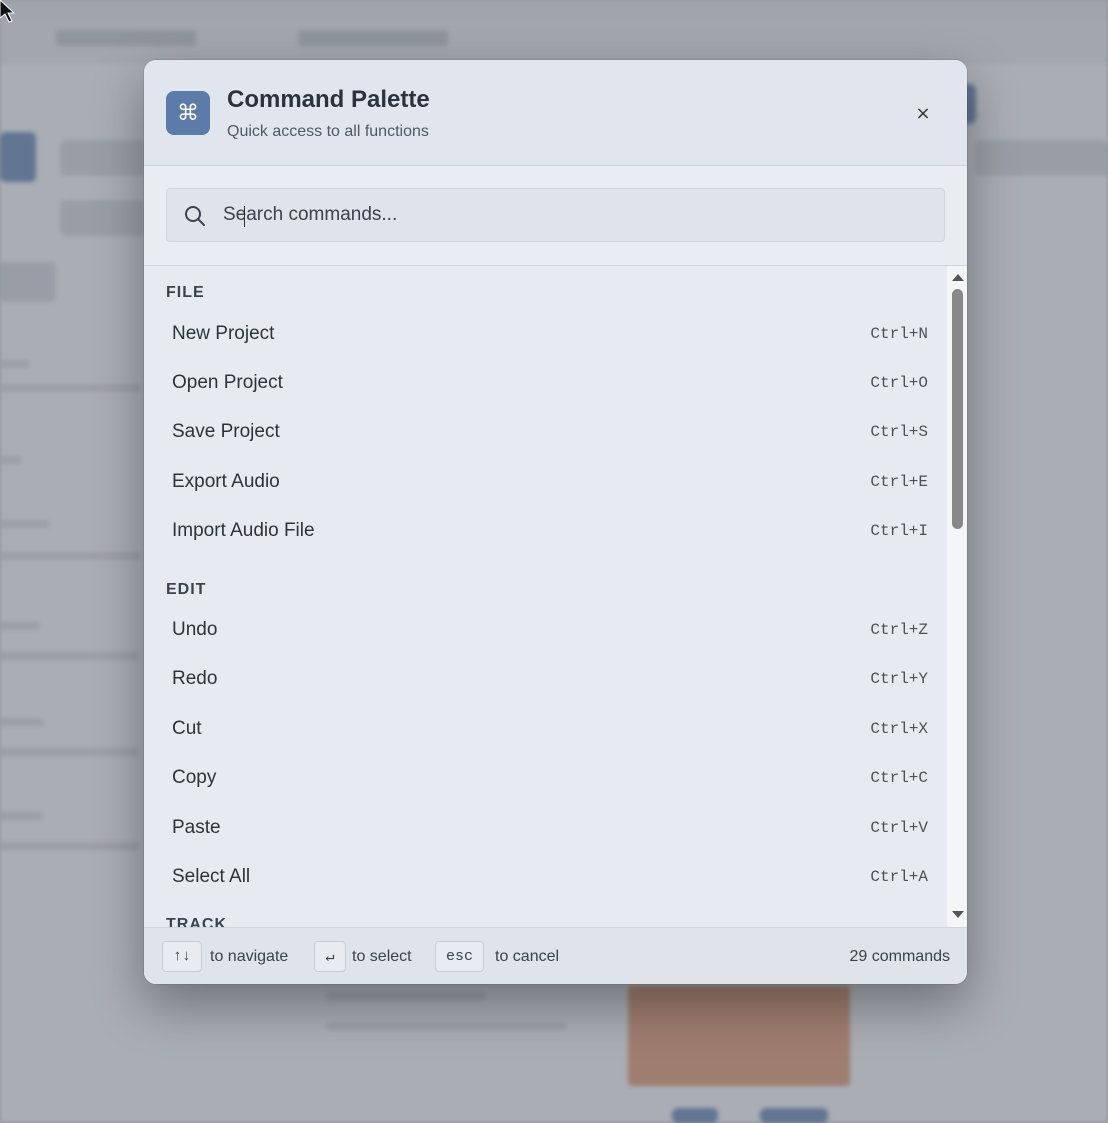 The width and height of the screenshot is (1108, 1123). I want to click on cancel-hint-text: to cancel, so click(527, 956).